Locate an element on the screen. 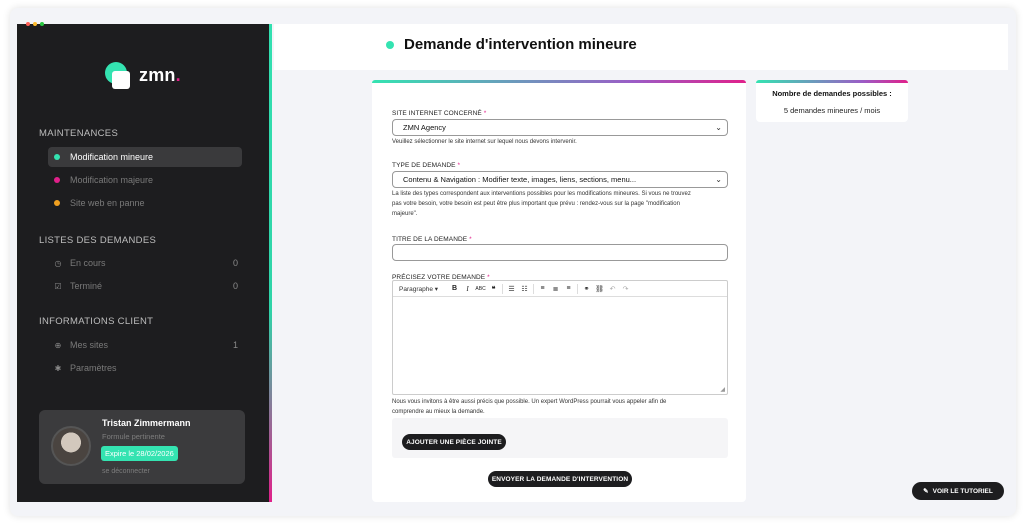 The image size is (1024, 523). tutorial-button: ✎ VOIR LE TUTORIEL is located at coordinates (958, 491).